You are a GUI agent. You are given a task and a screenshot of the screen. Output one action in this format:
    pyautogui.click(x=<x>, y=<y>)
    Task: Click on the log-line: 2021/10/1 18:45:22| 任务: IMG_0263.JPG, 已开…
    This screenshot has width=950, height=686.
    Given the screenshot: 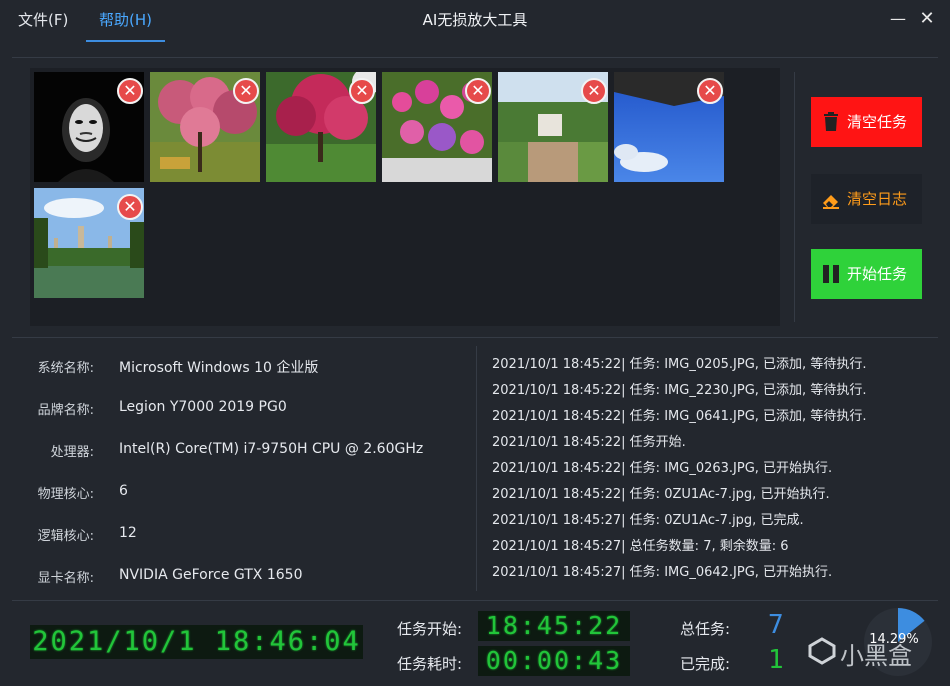 What is the action you would take?
    pyautogui.click(x=662, y=468)
    